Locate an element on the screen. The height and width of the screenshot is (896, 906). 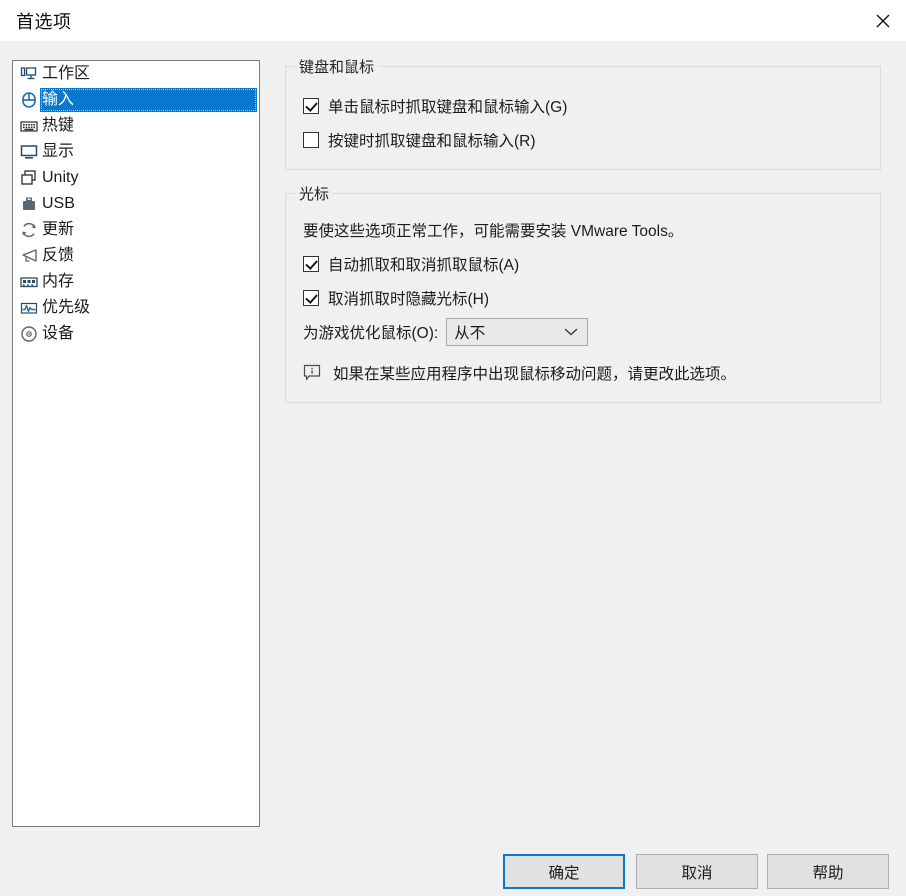
close-icon is located at coordinates (883, 21).